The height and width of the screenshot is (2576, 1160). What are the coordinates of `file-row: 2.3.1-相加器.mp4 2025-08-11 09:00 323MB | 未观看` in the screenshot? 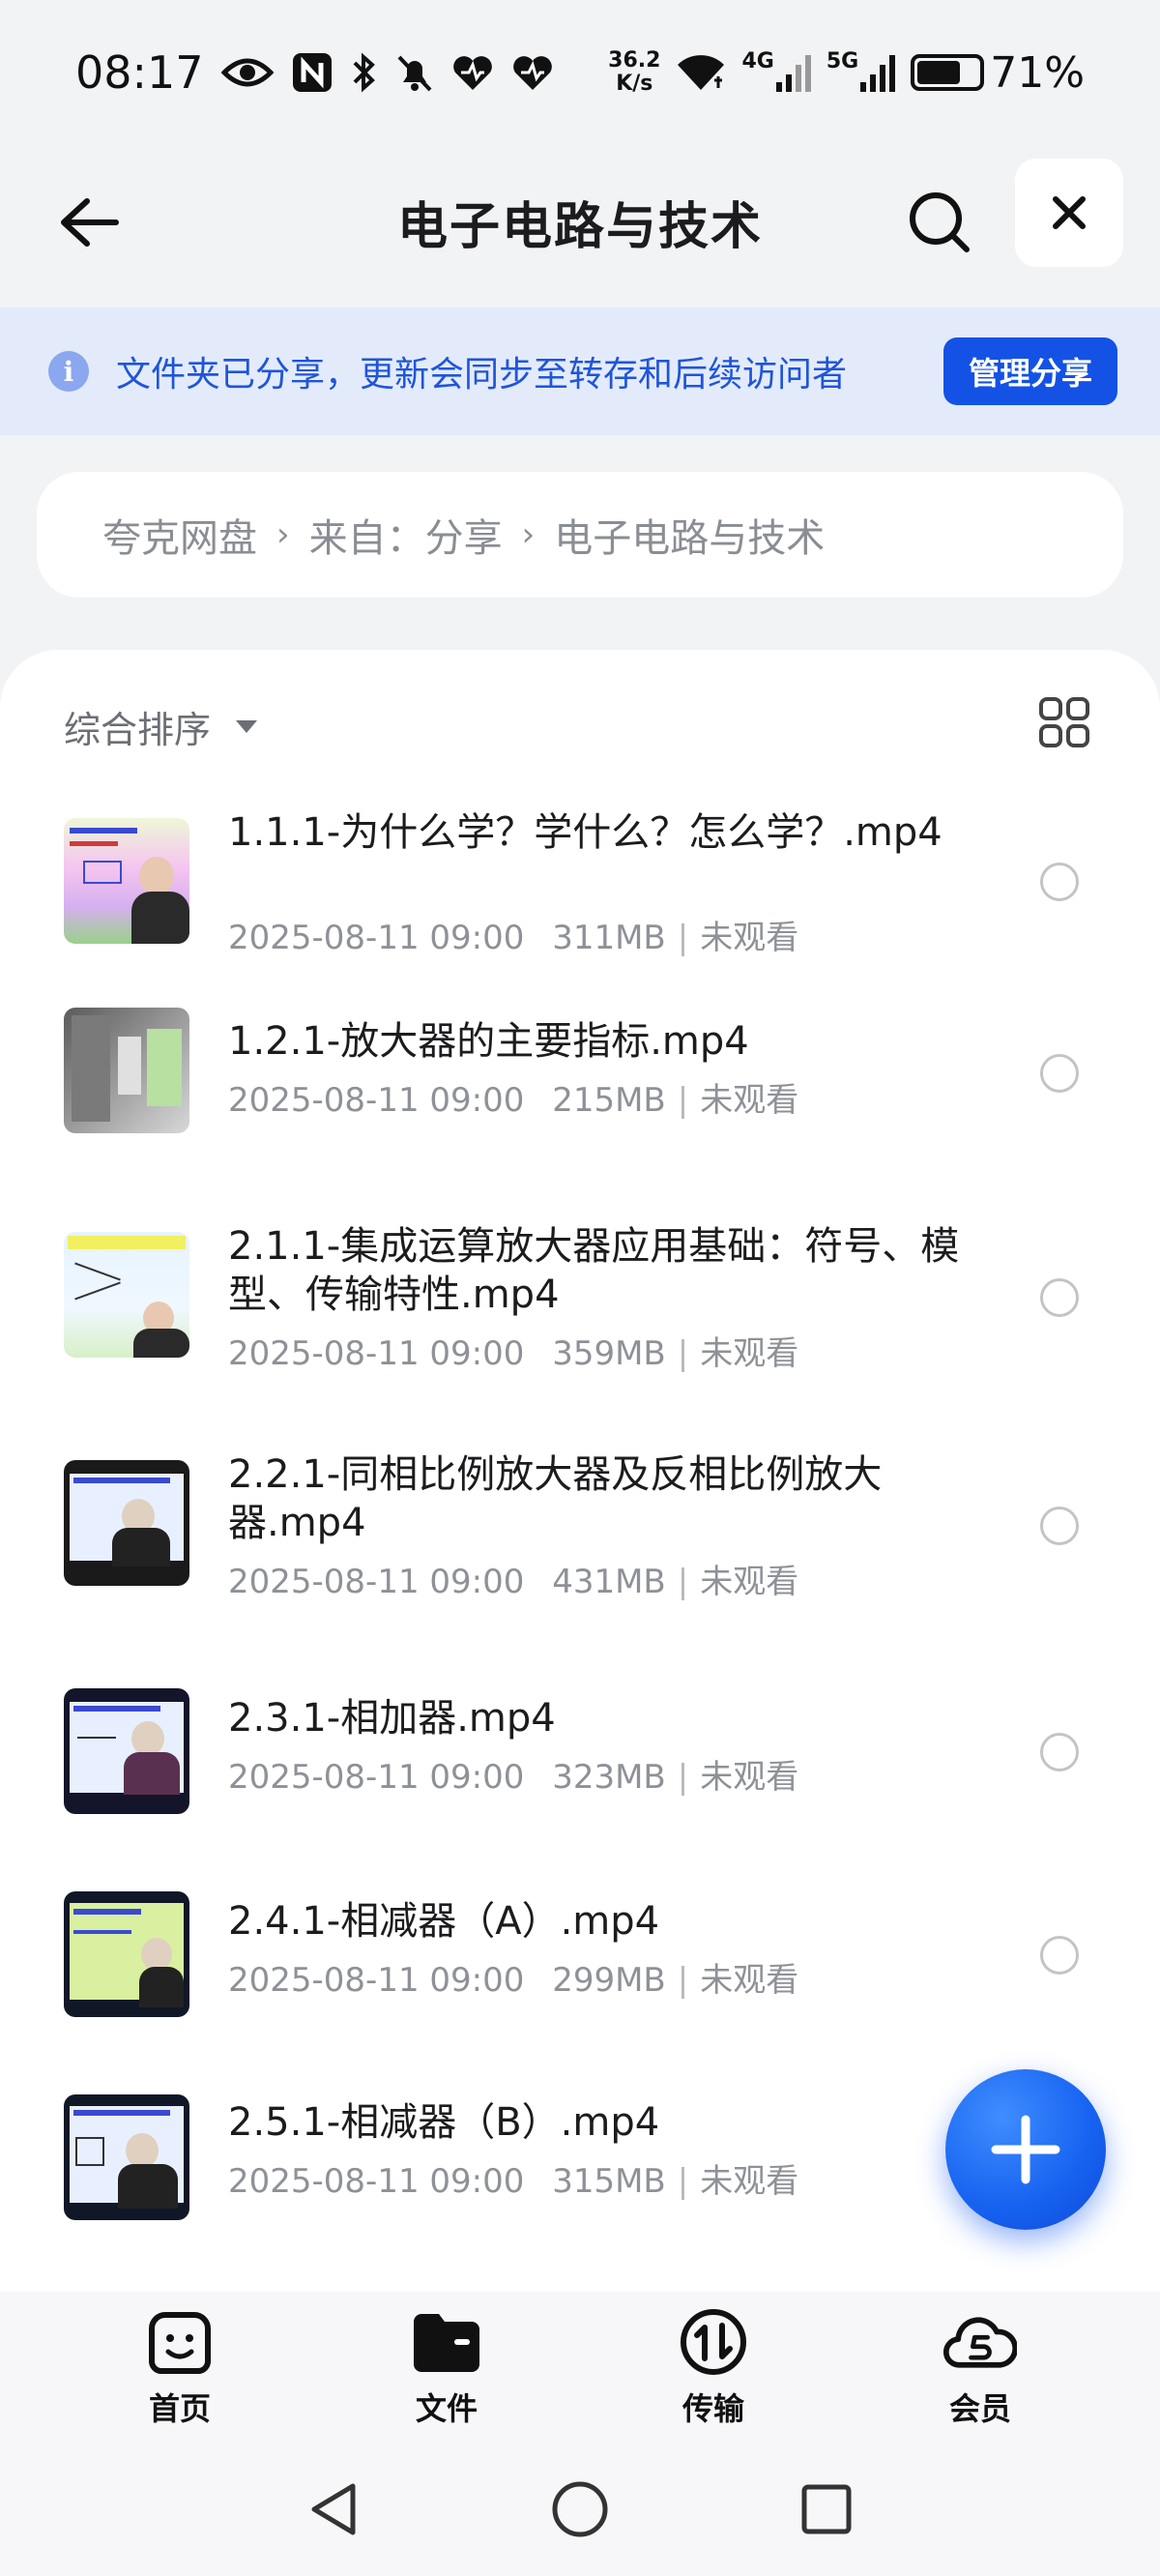 It's located at (580, 1756).